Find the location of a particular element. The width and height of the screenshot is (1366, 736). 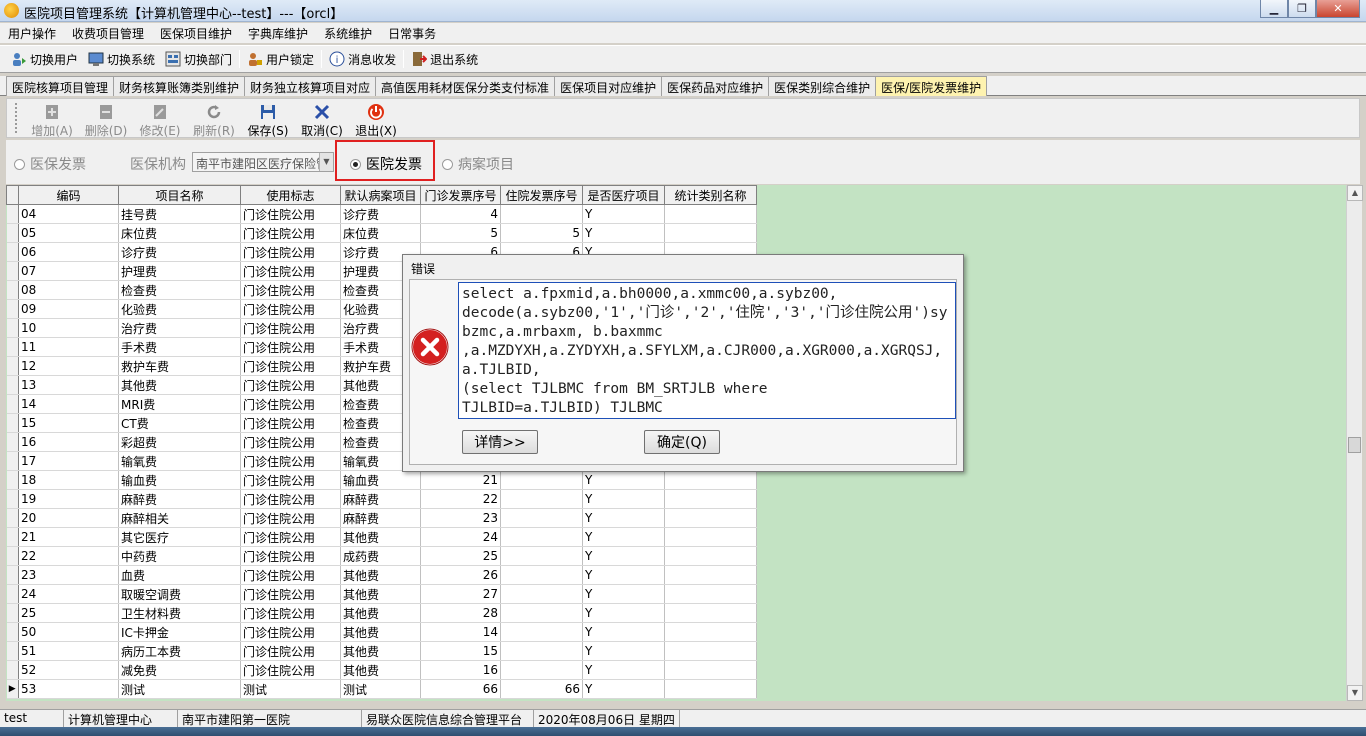

cell-outpatient-seq: 23 is located at coordinates (460, 518).